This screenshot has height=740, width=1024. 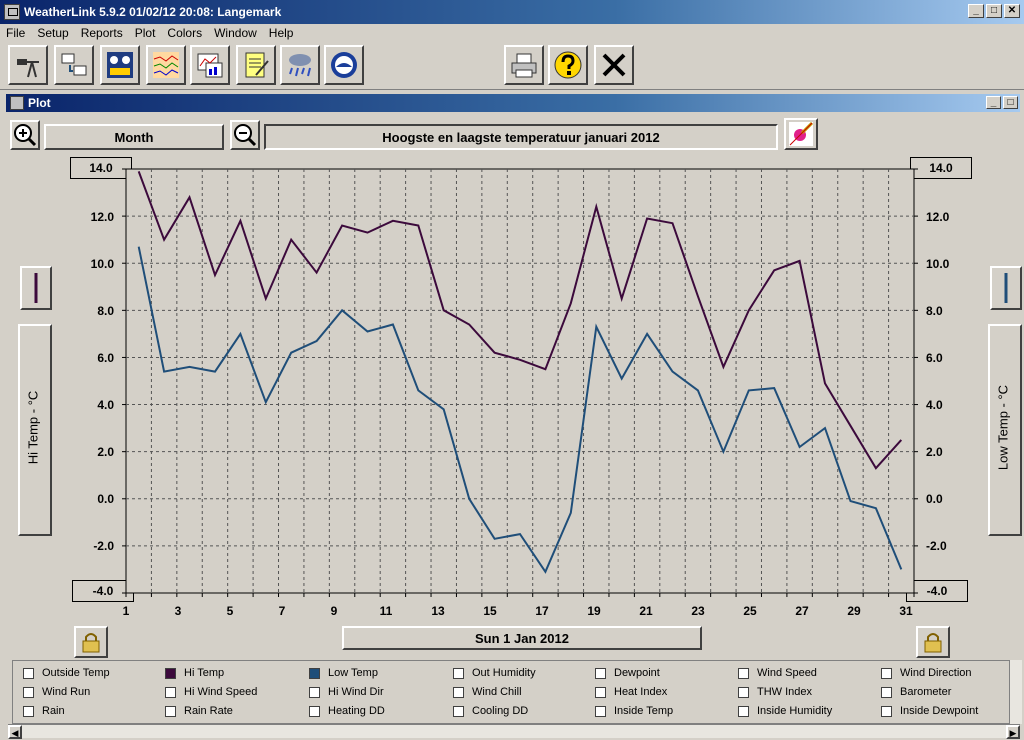 I want to click on x-tick: 1, so click(x=126, y=611).